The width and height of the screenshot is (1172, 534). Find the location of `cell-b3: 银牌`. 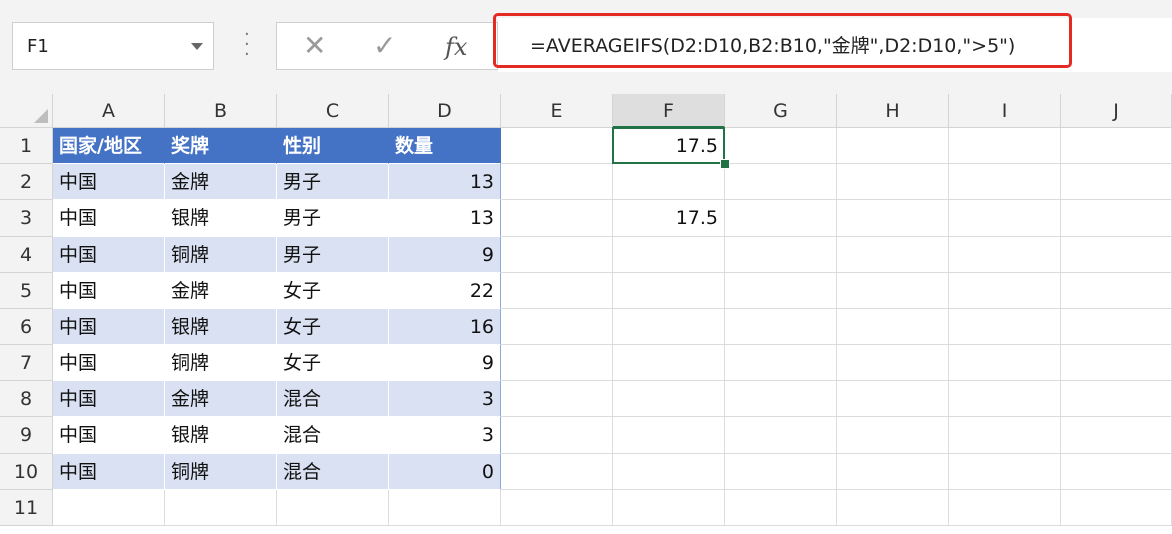

cell-b3: 银牌 is located at coordinates (221, 218).